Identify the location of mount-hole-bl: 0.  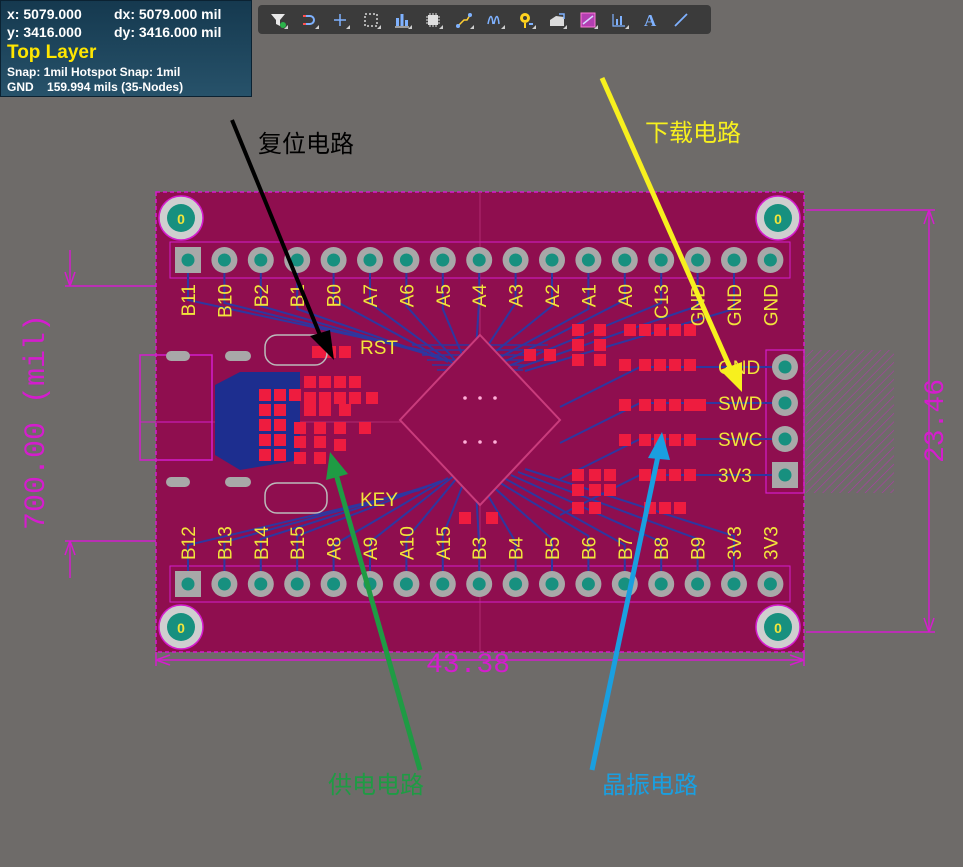
(181, 627).